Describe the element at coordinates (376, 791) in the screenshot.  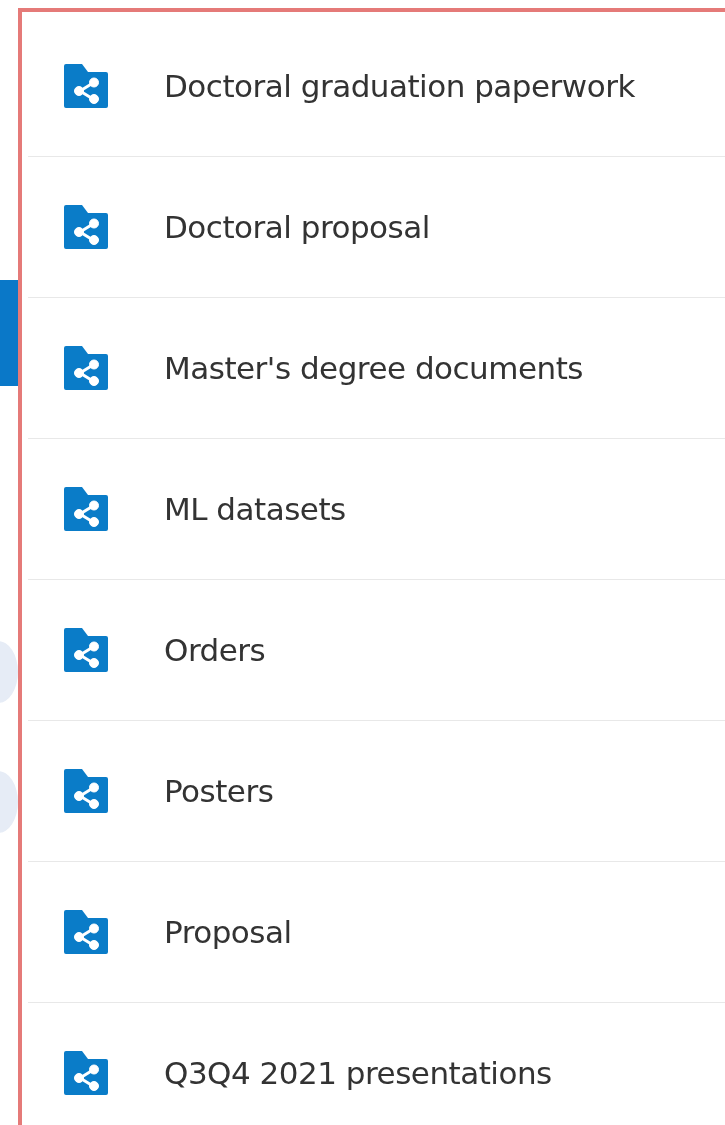
I see `folder-row: Posters` at that location.